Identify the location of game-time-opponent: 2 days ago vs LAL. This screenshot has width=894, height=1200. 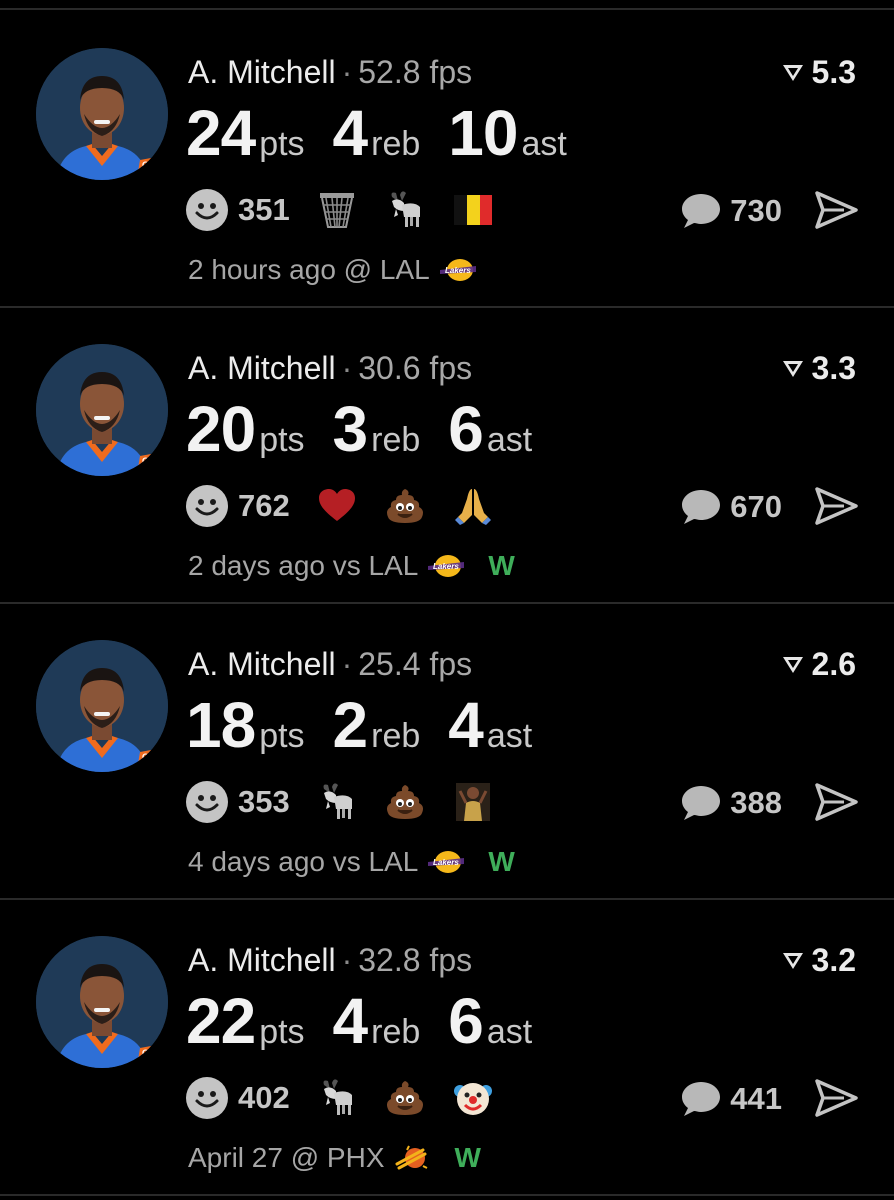
(303, 565).